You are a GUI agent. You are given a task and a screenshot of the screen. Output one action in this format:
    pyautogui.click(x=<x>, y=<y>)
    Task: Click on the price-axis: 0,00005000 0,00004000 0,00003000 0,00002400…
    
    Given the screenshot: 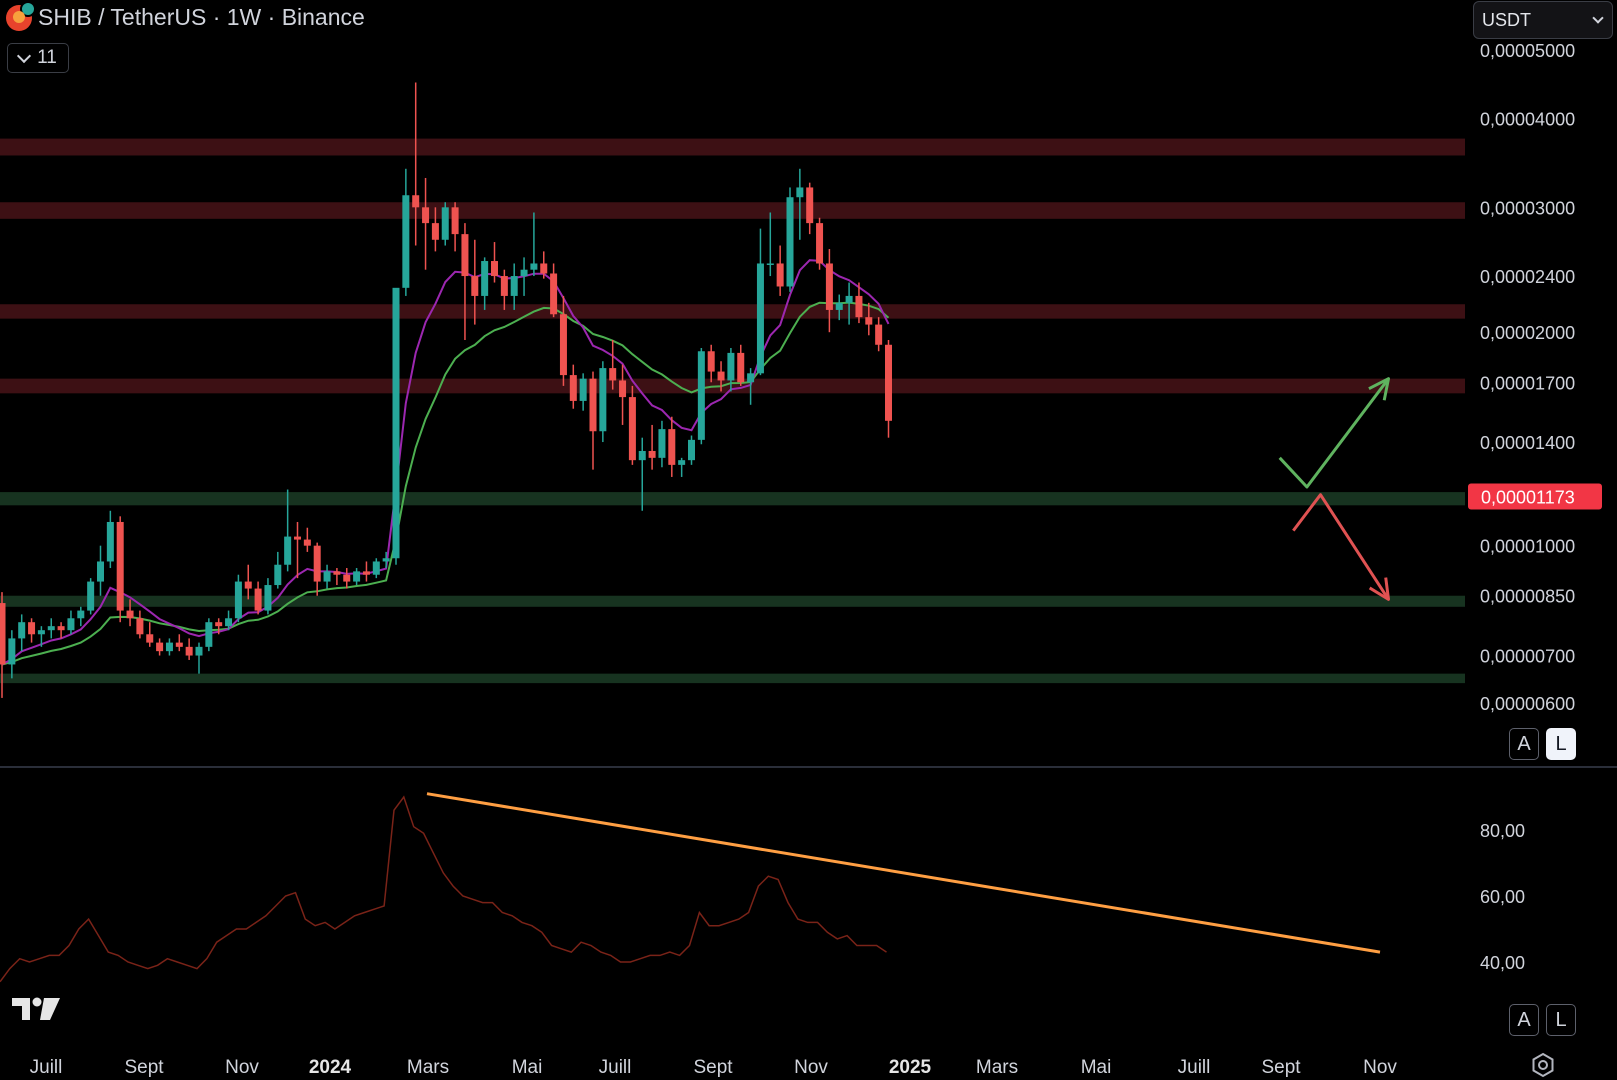 What is the action you would take?
    pyautogui.click(x=1535, y=507)
    